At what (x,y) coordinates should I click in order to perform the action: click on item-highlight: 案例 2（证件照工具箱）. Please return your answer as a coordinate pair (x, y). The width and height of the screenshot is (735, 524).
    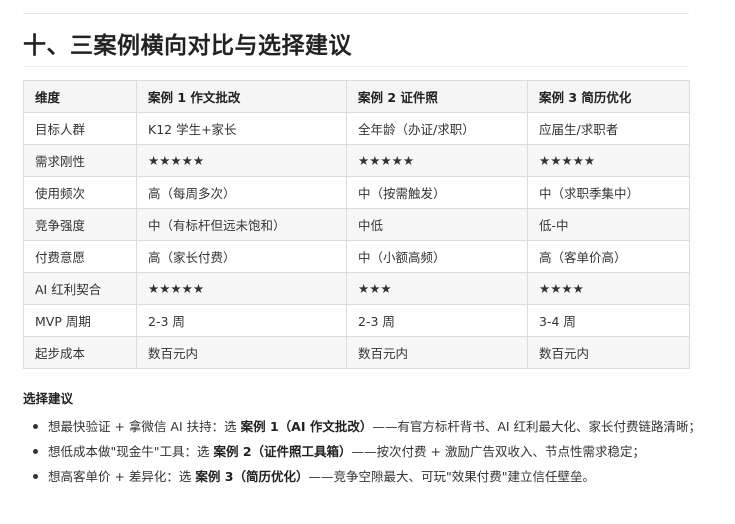
    Looking at the image, I should click on (282, 451).